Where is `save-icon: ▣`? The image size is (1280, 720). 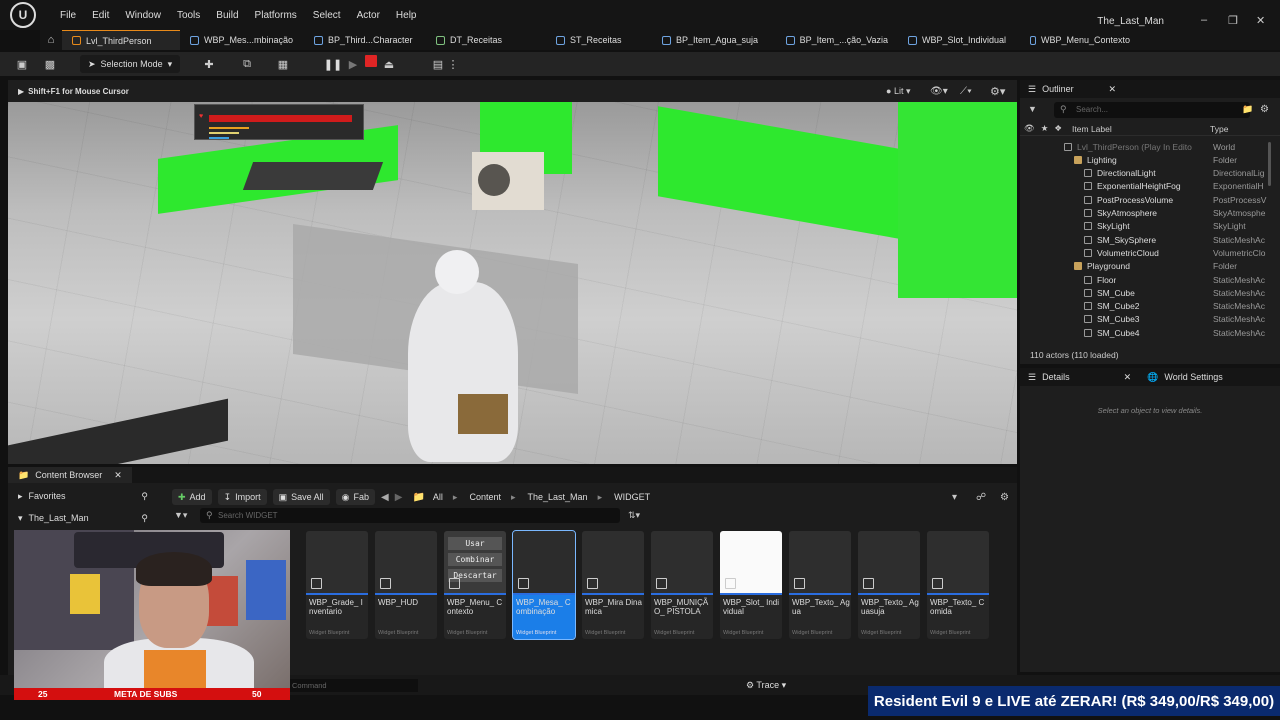
save-icon: ▣ is located at coordinates (22, 64).